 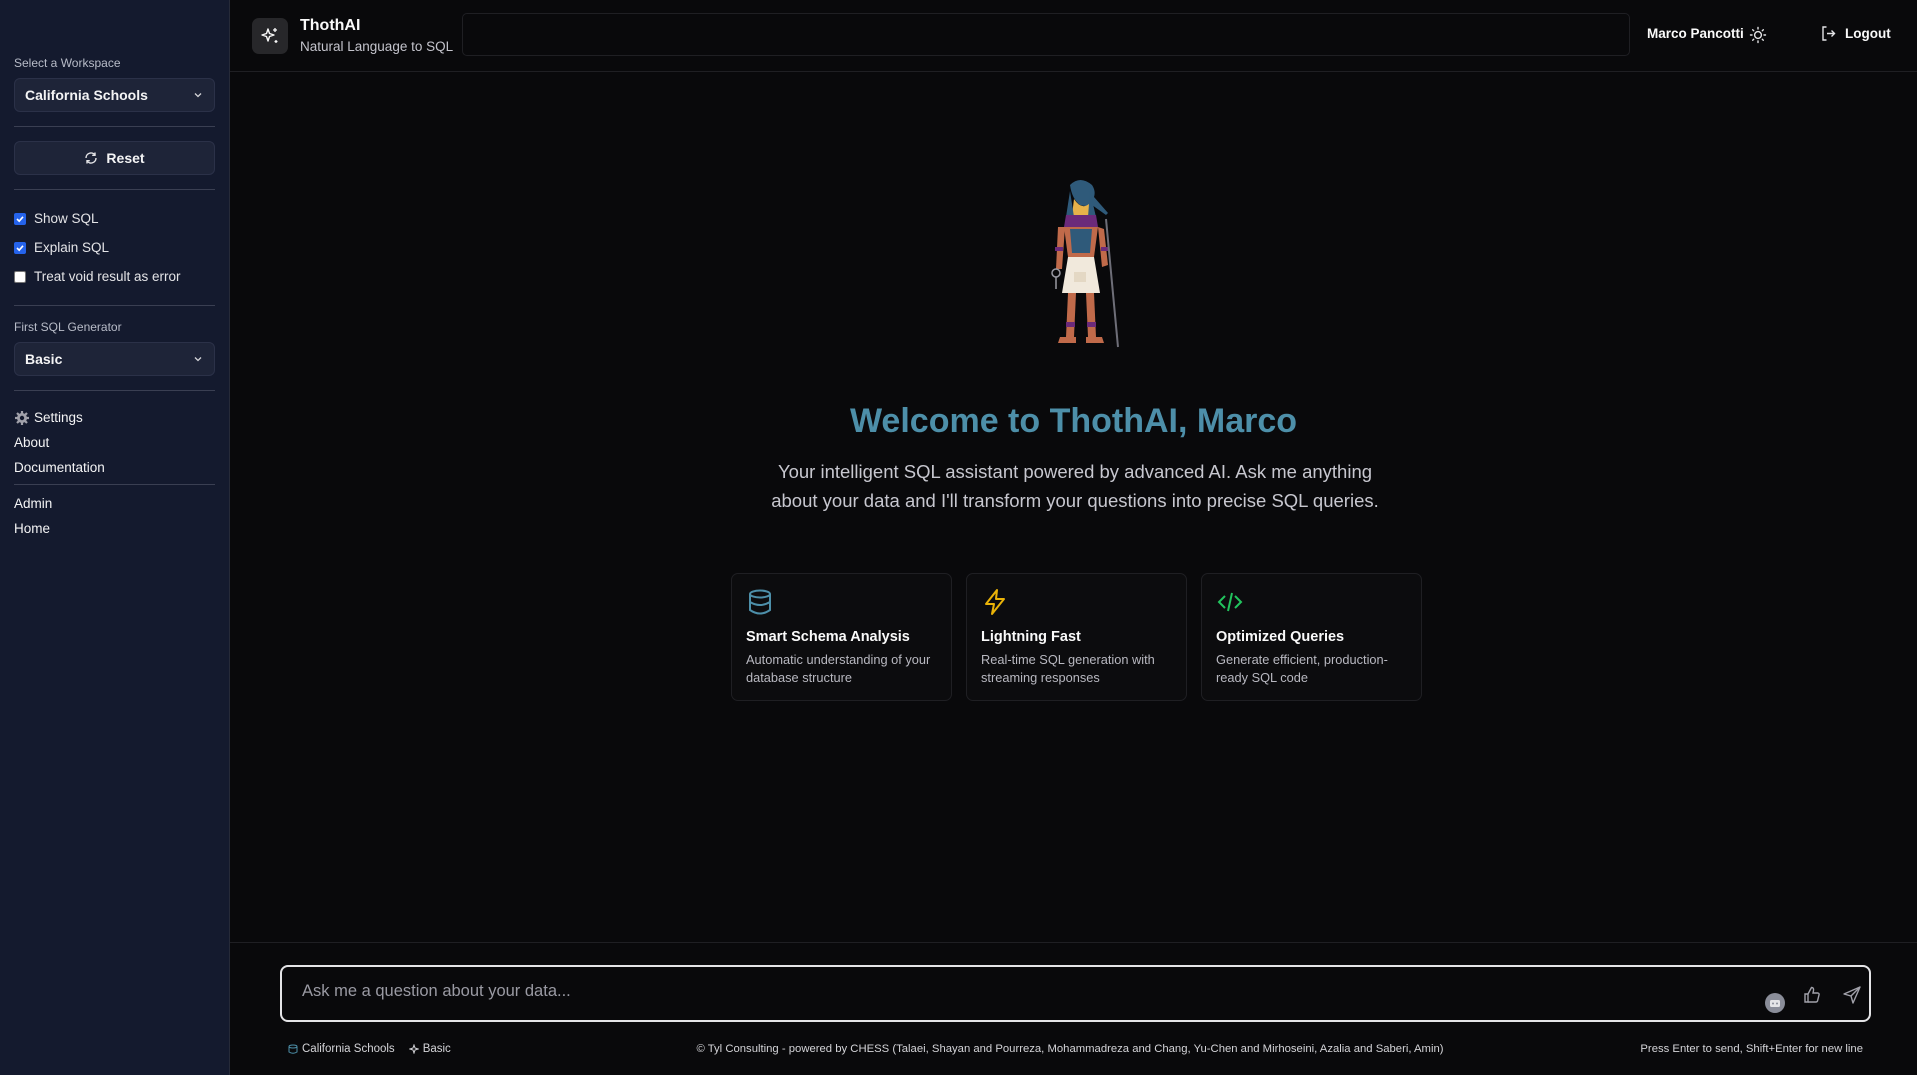 I want to click on thoth-illustration, so click(x=1085, y=264).